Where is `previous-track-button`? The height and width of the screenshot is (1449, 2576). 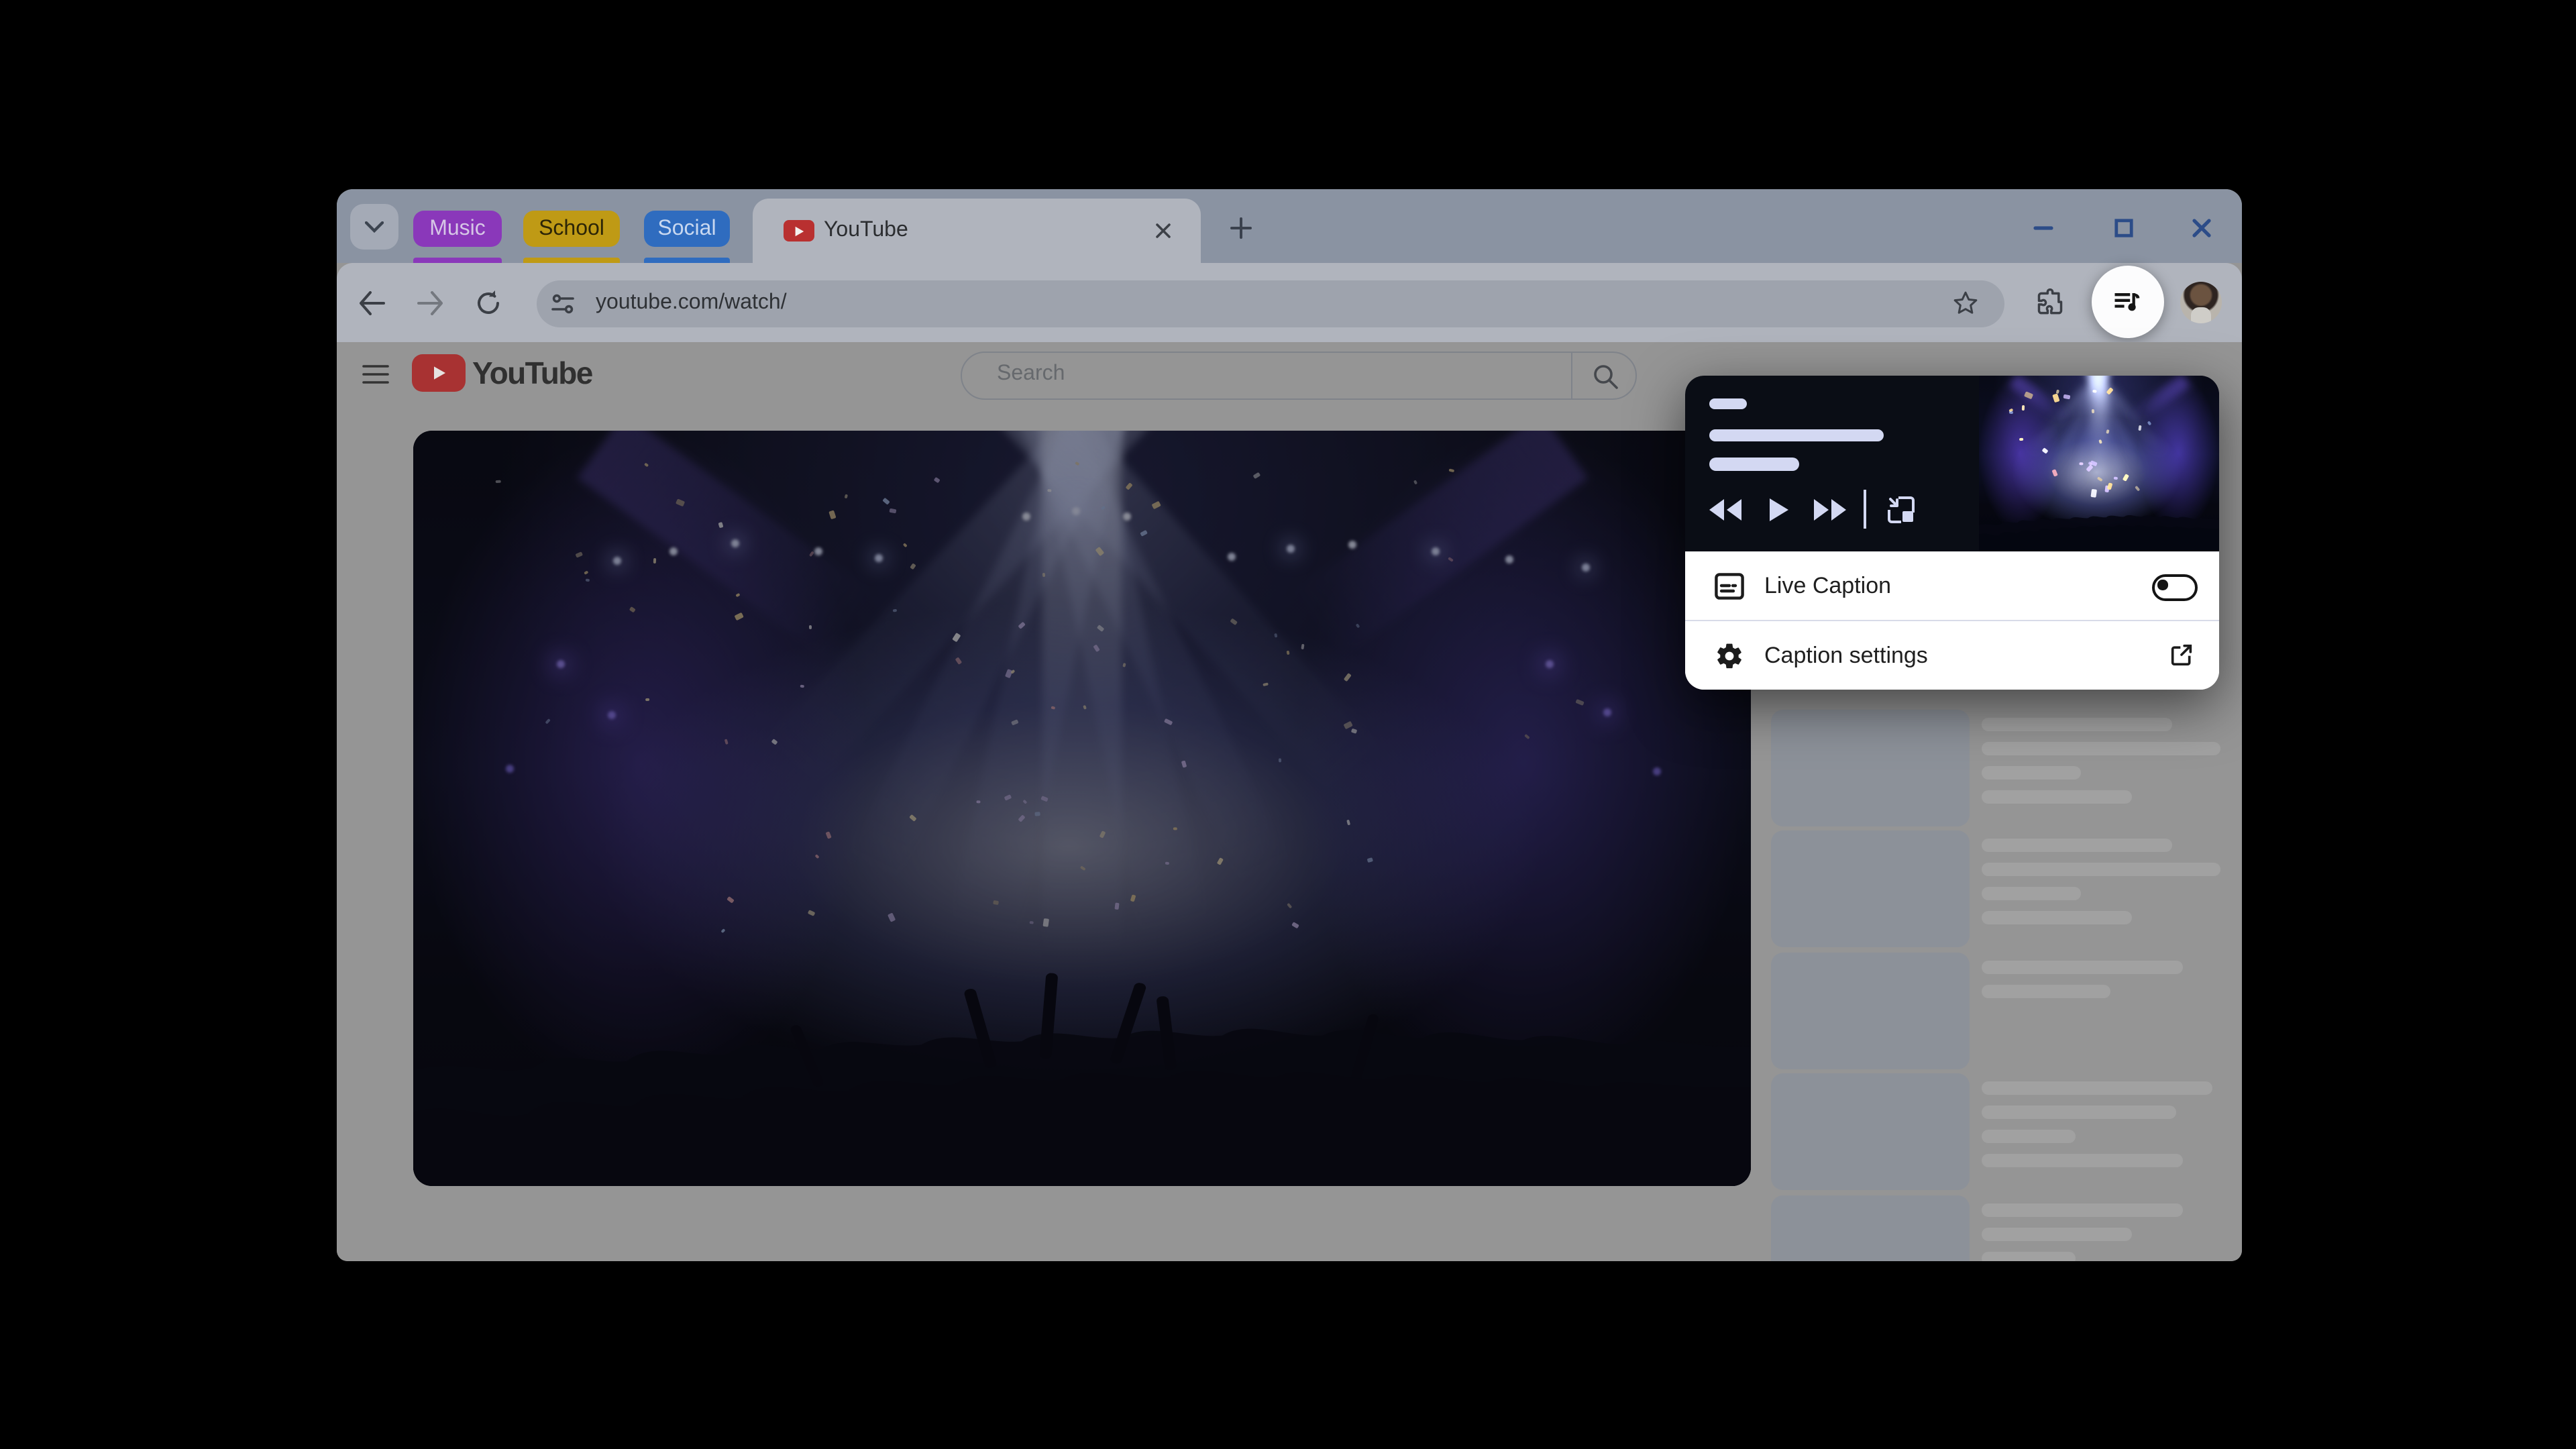 previous-track-button is located at coordinates (1725, 510).